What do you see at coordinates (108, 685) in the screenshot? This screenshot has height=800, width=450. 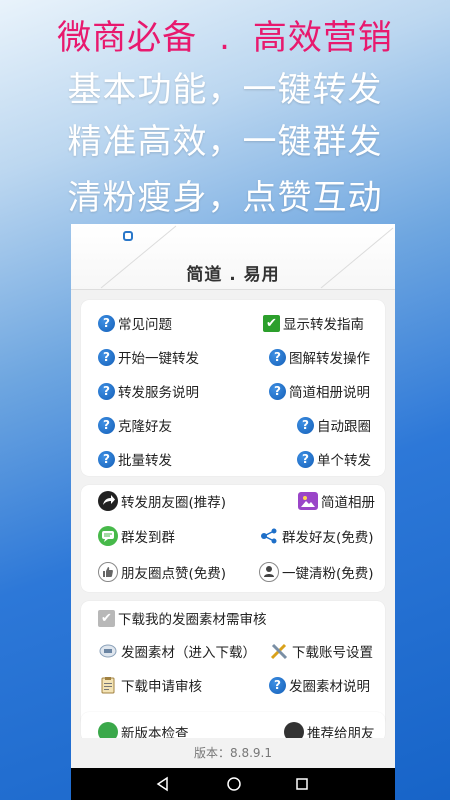 I see `clipboard-icon` at bounding box center [108, 685].